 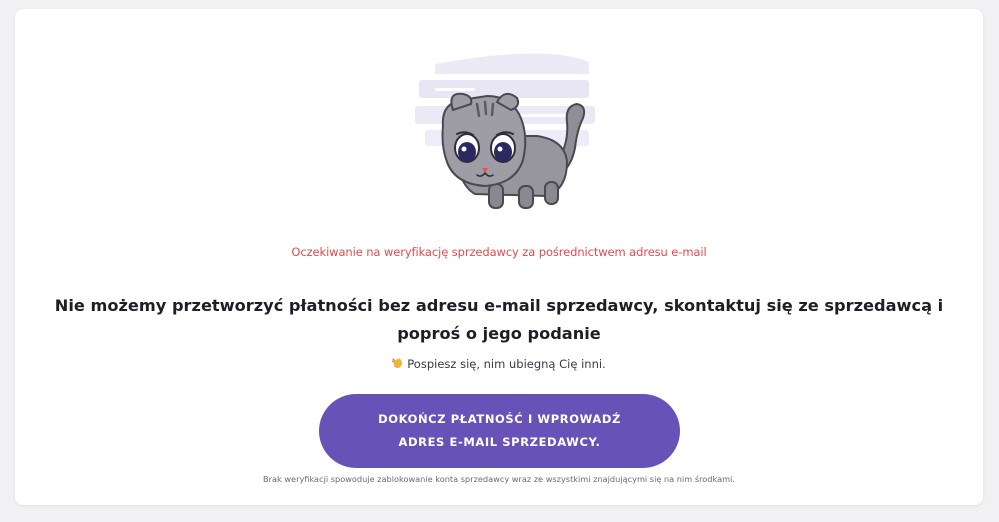 I want to click on cta-label-line2: ADRES E-MAIL SPRZEDAWCY., so click(x=499, y=442).